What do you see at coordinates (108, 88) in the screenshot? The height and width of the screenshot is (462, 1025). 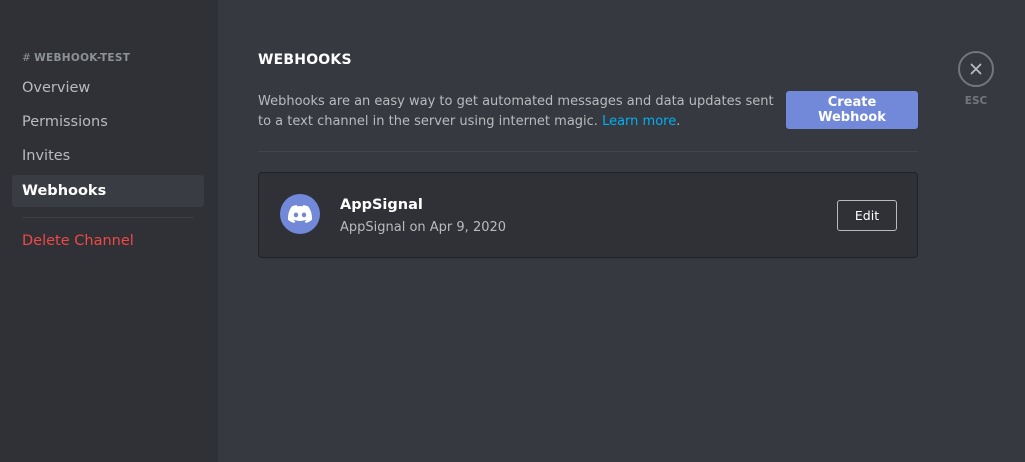 I see `sidebar-item-overview: Overview` at bounding box center [108, 88].